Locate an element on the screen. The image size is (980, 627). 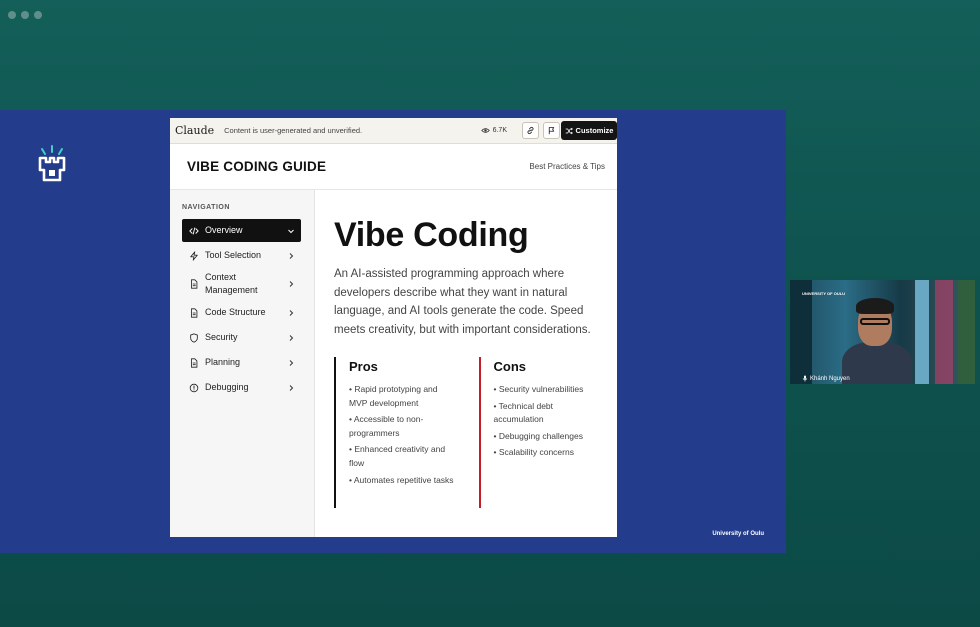
shuffle-icon is located at coordinates (569, 130).